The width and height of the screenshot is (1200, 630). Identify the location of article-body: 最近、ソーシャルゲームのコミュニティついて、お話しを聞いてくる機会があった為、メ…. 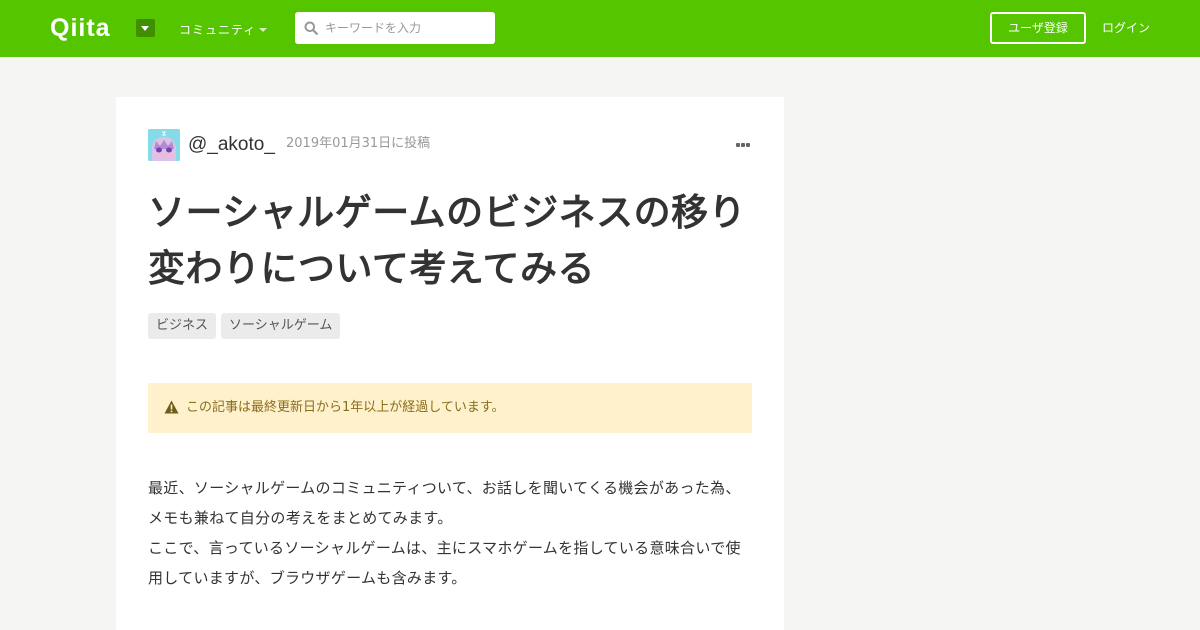
(450, 533).